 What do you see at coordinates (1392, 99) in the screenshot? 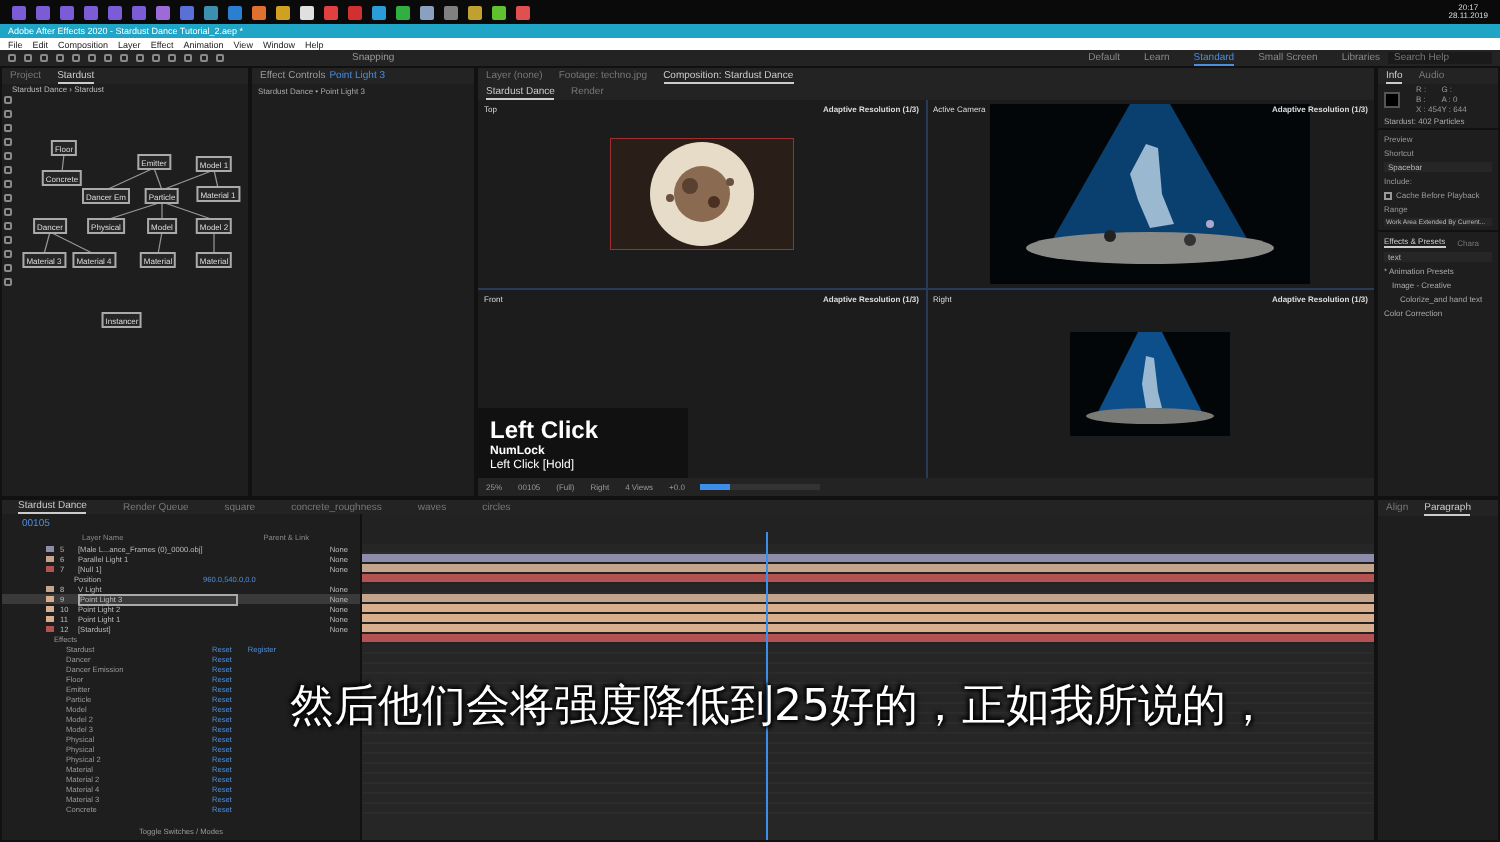
I see `color-swatch` at bounding box center [1392, 99].